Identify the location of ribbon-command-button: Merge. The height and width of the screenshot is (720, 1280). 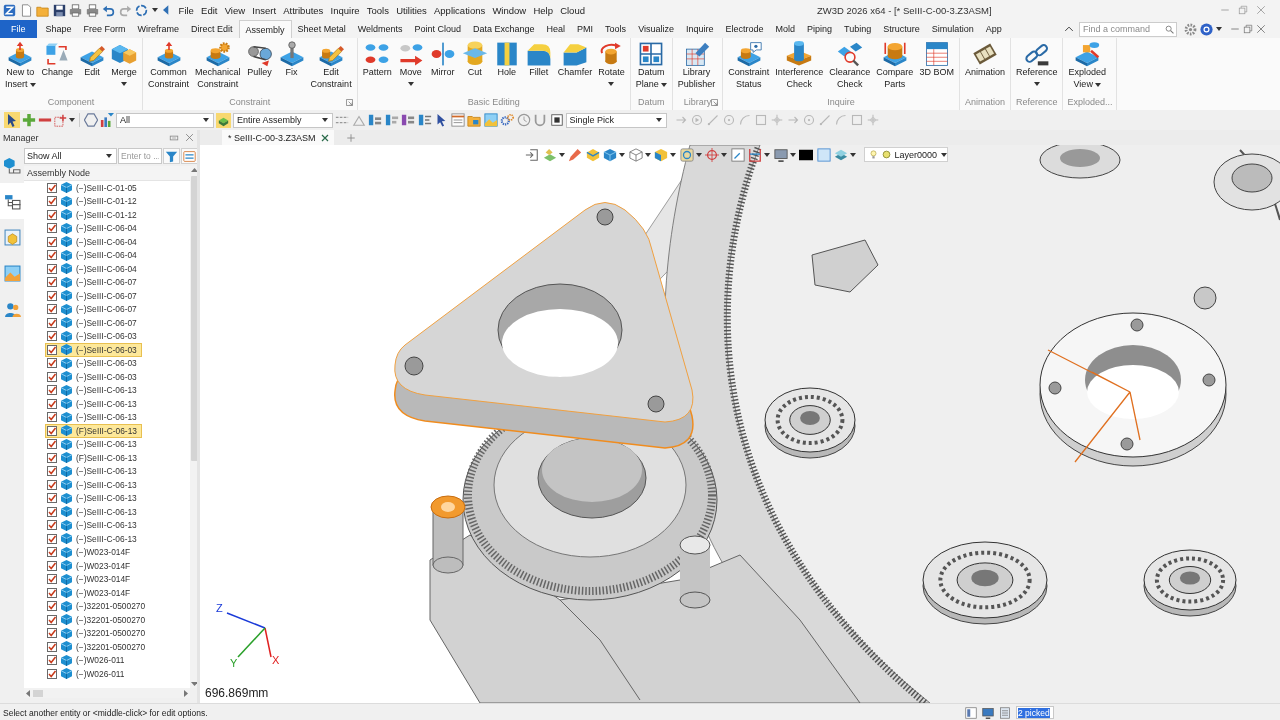
(124, 68).